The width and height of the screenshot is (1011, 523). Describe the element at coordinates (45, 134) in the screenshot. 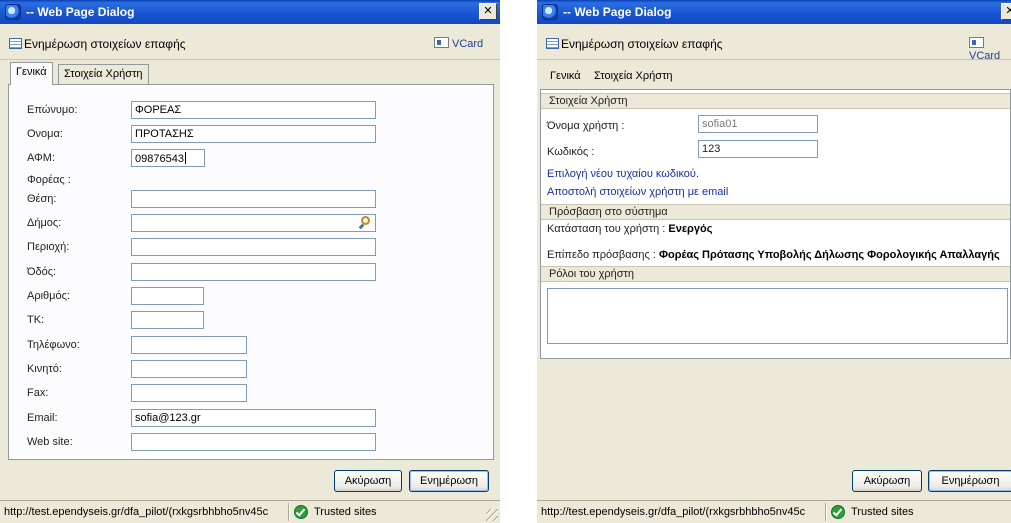

I see `firstname-label: Ονομα:` at that location.